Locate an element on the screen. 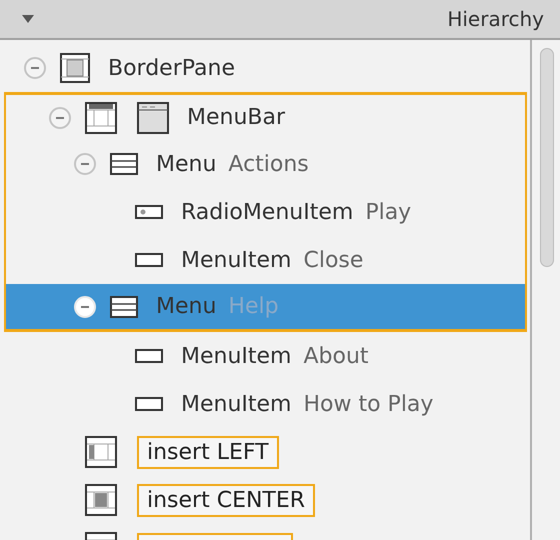 The image size is (560, 540). tree-row: RadioMenuItem Play is located at coordinates (265, 212).